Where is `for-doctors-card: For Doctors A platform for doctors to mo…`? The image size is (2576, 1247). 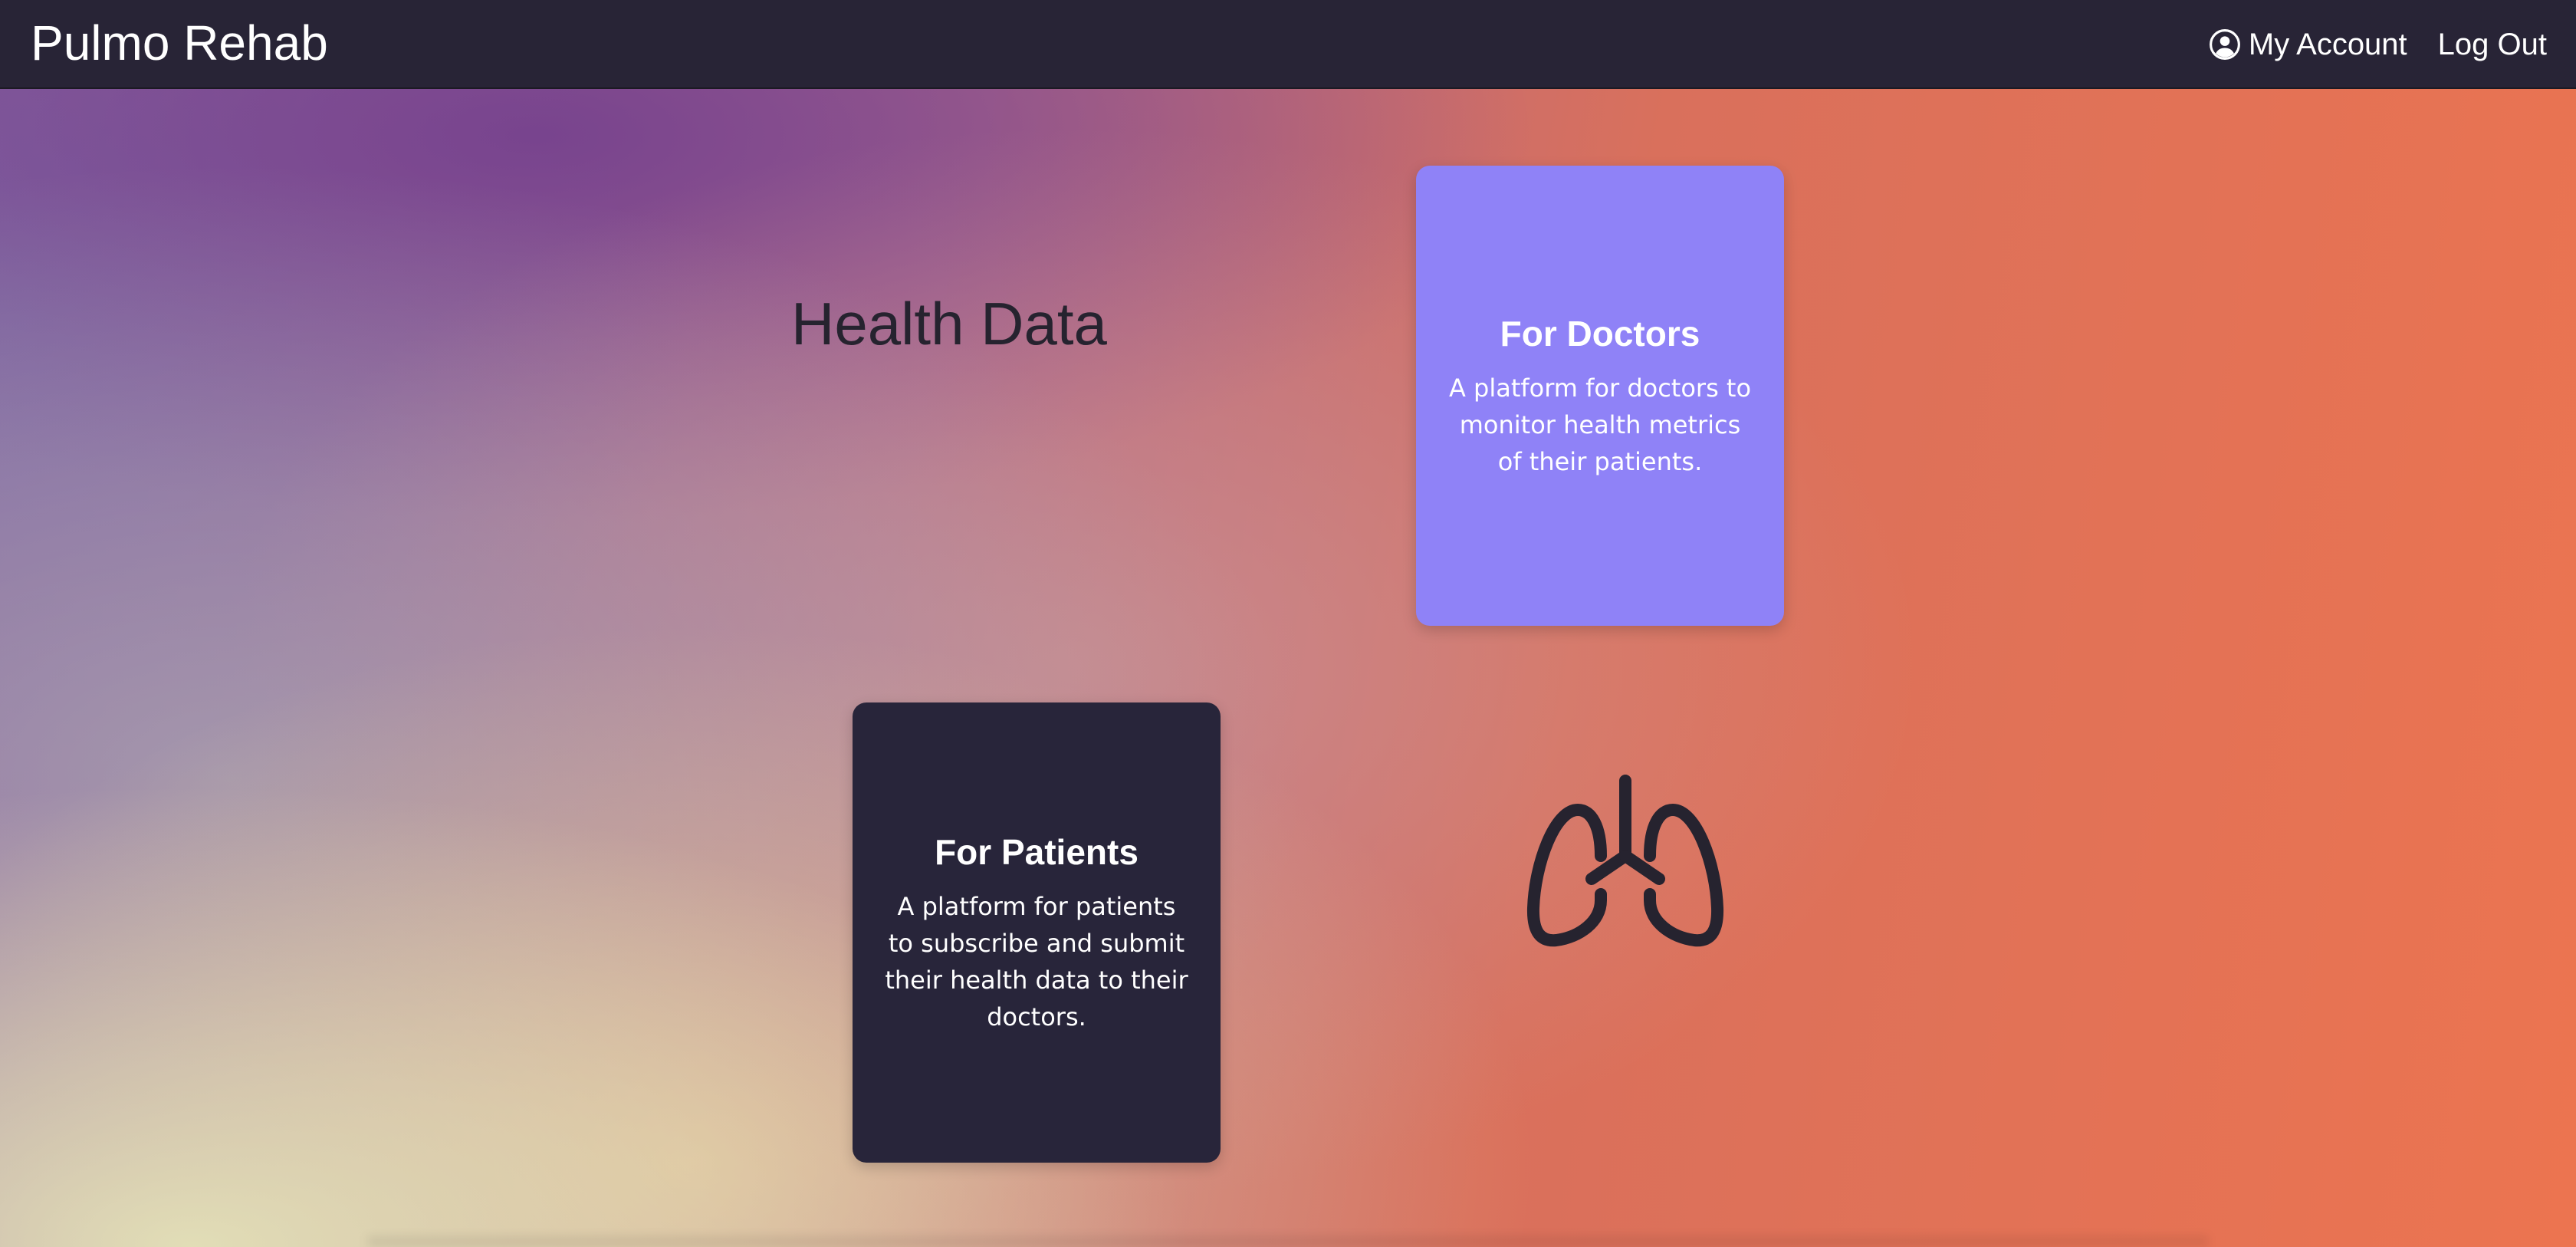
for-doctors-card: For Doctors A platform for doctors to mo… is located at coordinates (1600, 396).